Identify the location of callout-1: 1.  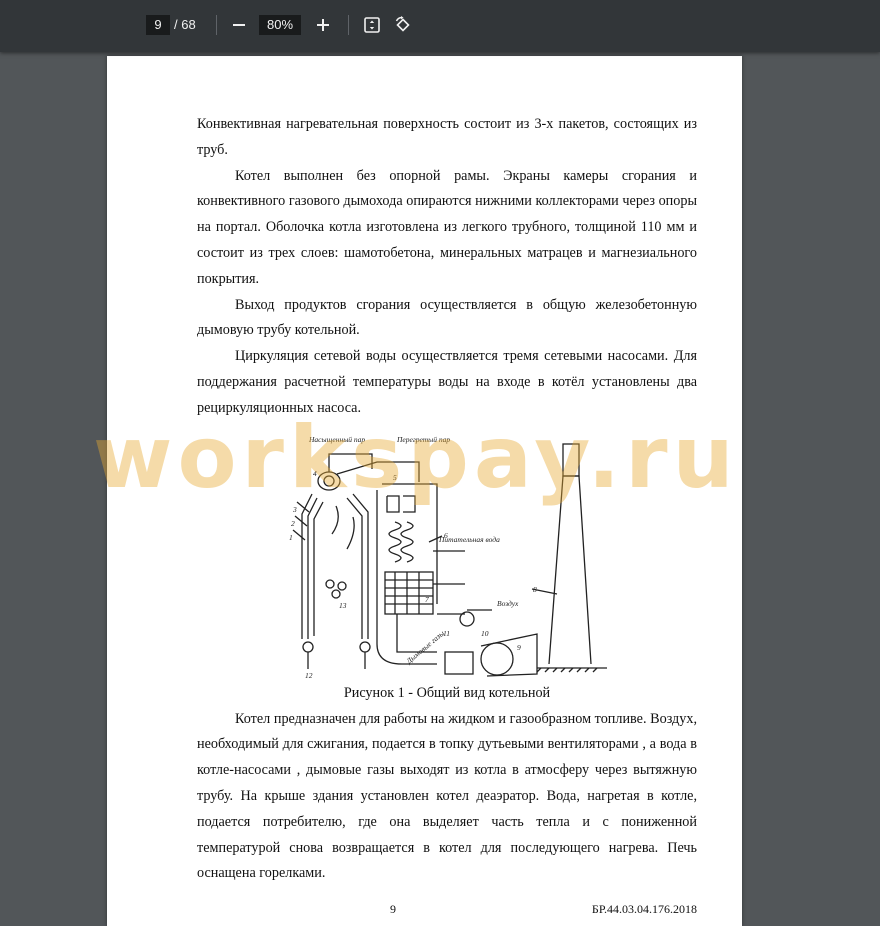
(291, 537).